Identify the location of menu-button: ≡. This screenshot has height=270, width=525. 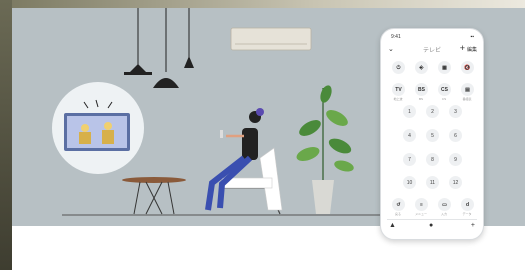
(421, 204).